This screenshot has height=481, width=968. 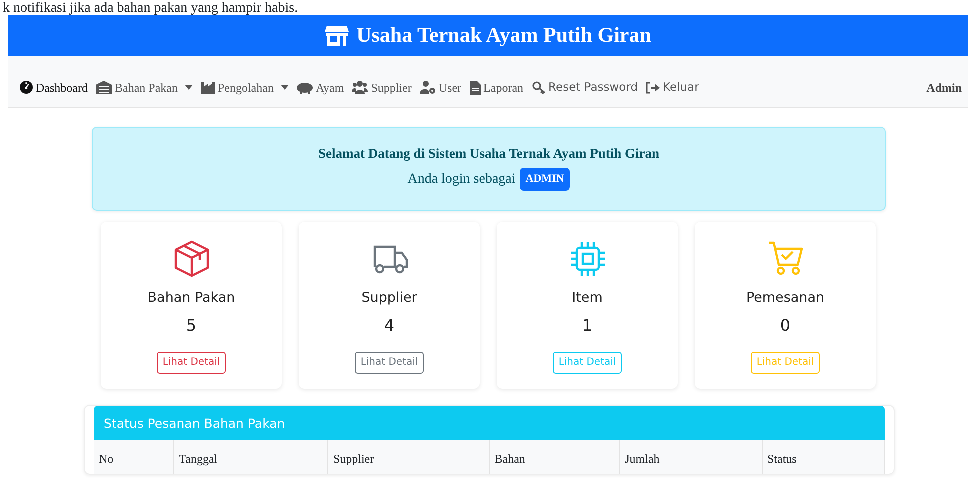 What do you see at coordinates (428, 87) in the screenshot?
I see `user-gear-icon` at bounding box center [428, 87].